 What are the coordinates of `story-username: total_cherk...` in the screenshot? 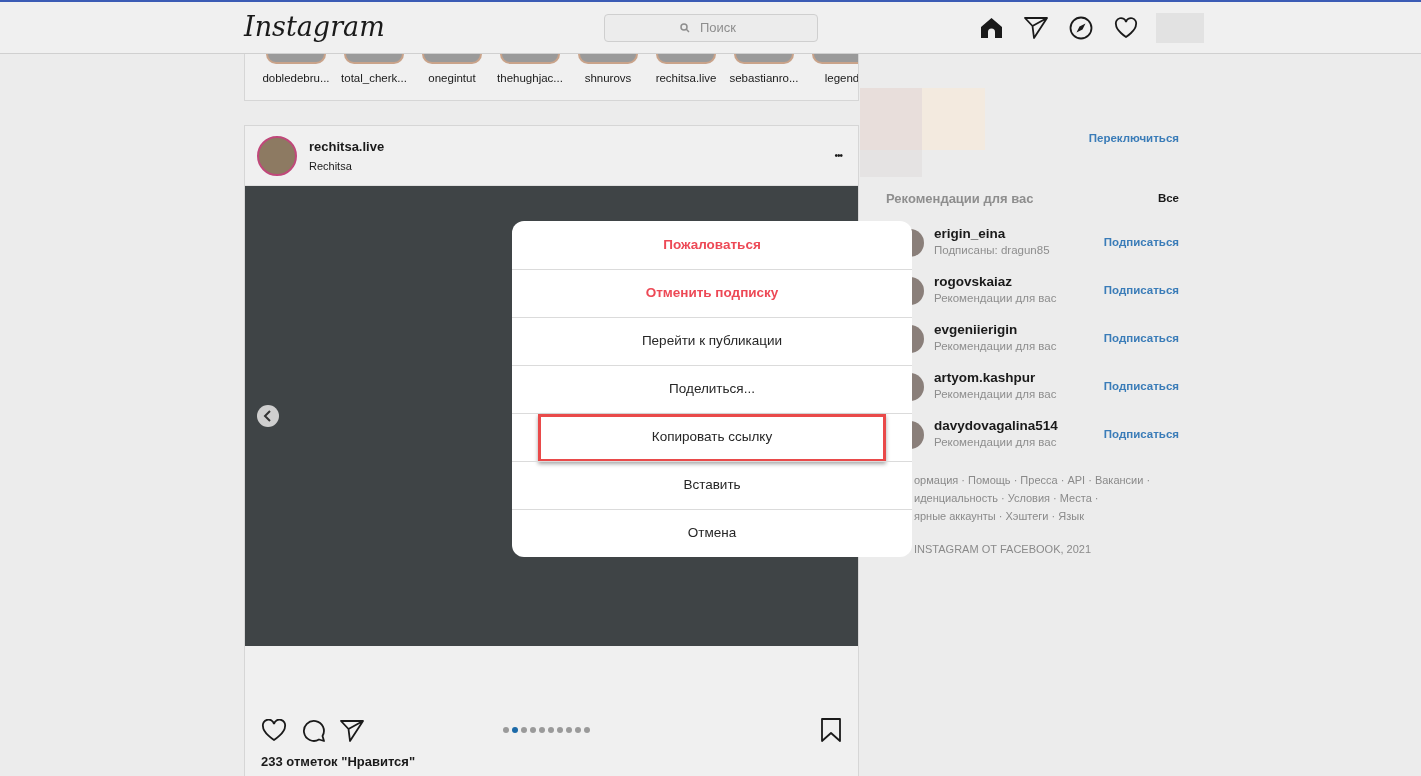 It's located at (374, 79).